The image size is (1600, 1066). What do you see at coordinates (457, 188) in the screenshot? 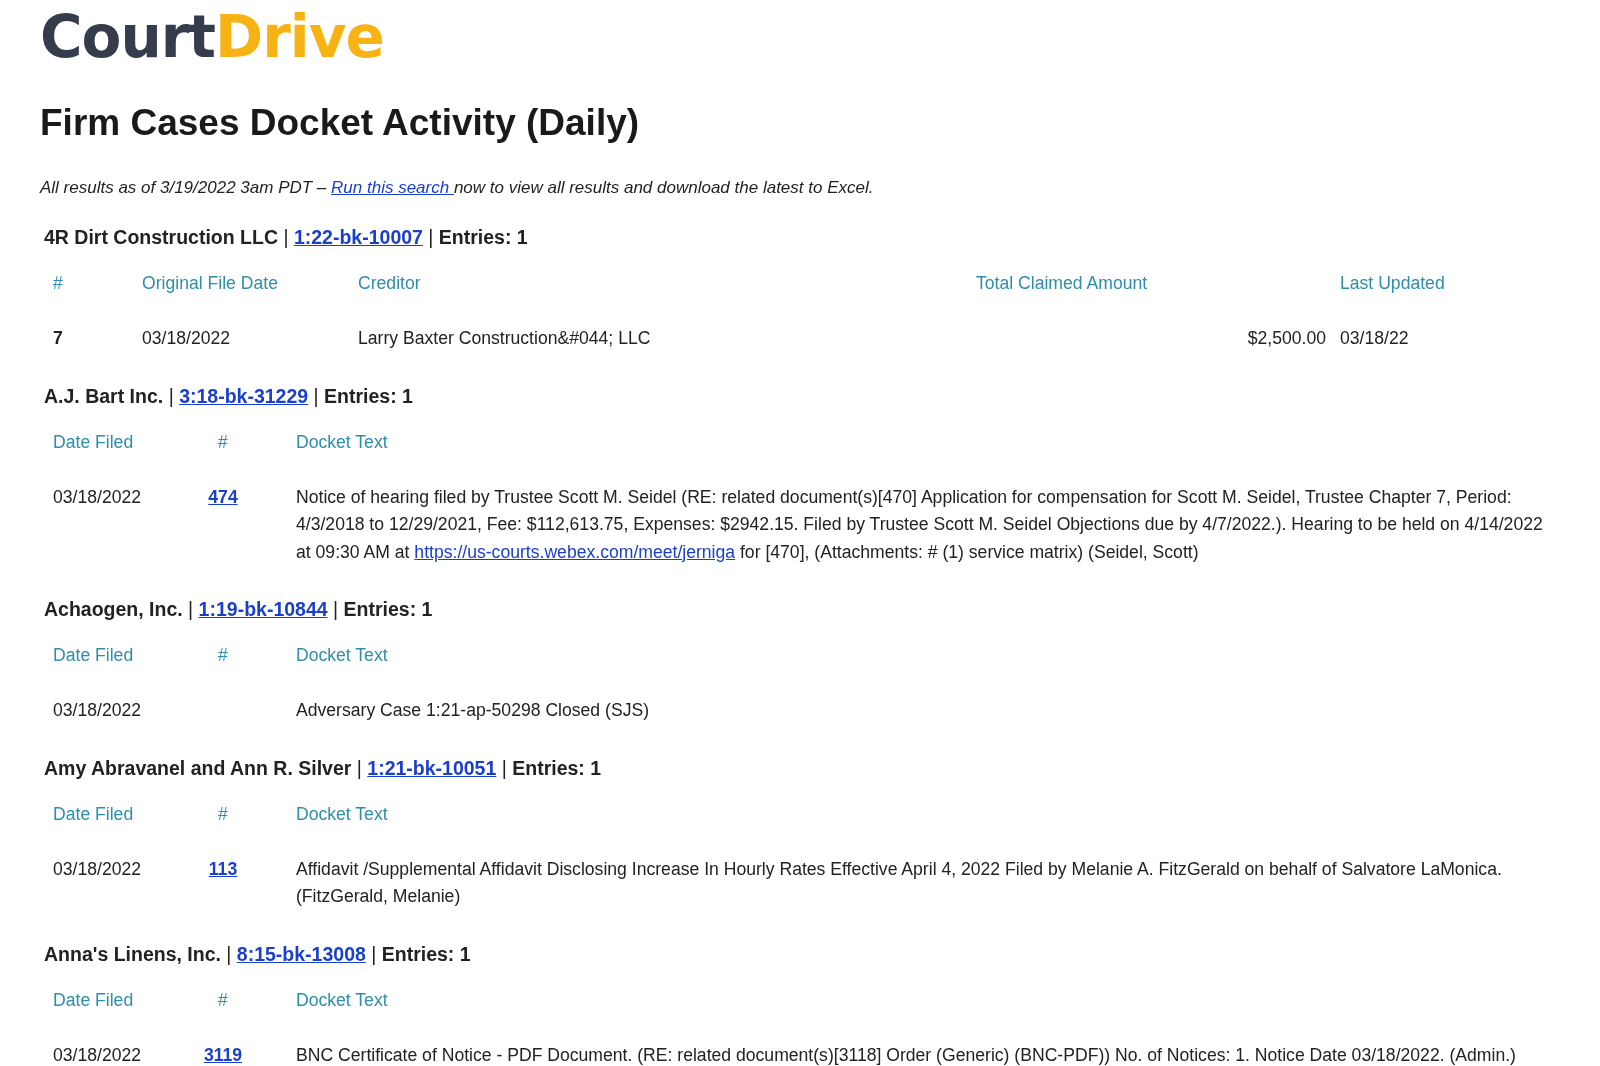
I see `intro-text: All results as of 3/19/2022 3am PDT – Run this search now to view all results and download the latest to Excel.` at bounding box center [457, 188].